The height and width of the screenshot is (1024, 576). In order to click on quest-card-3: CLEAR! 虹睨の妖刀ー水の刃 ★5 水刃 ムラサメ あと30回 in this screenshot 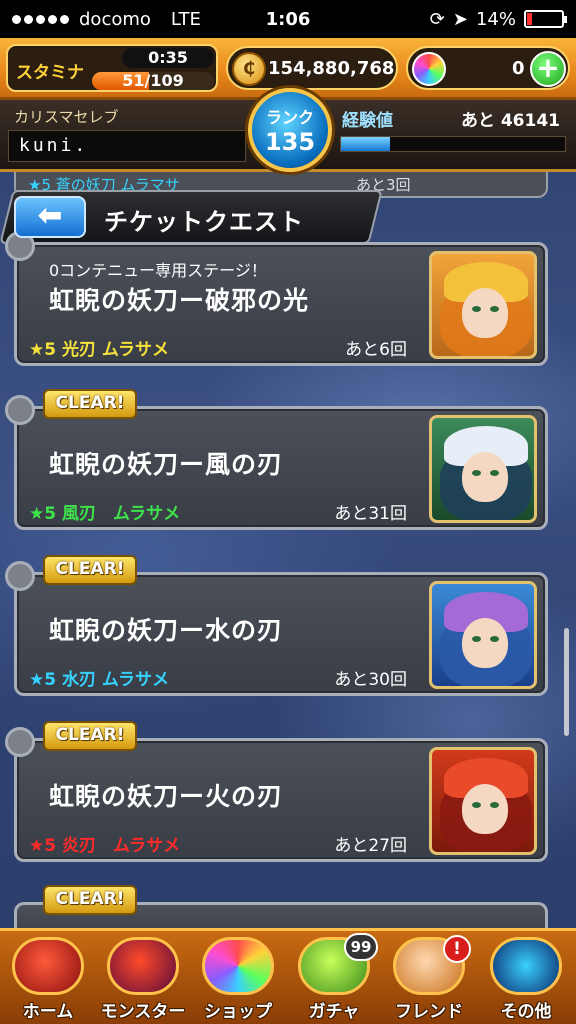, I will do `click(276, 625)`.